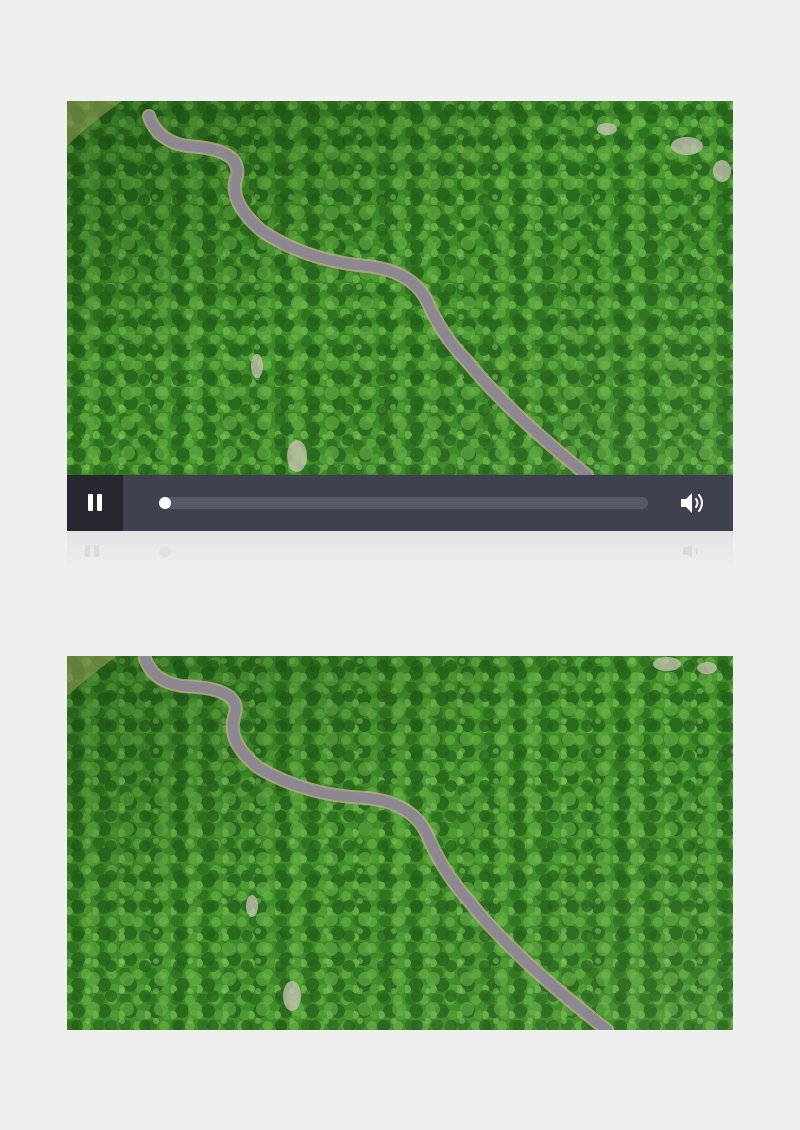 This screenshot has width=800, height=1130. What do you see at coordinates (165, 503) in the screenshot?
I see `progress-thumb` at bounding box center [165, 503].